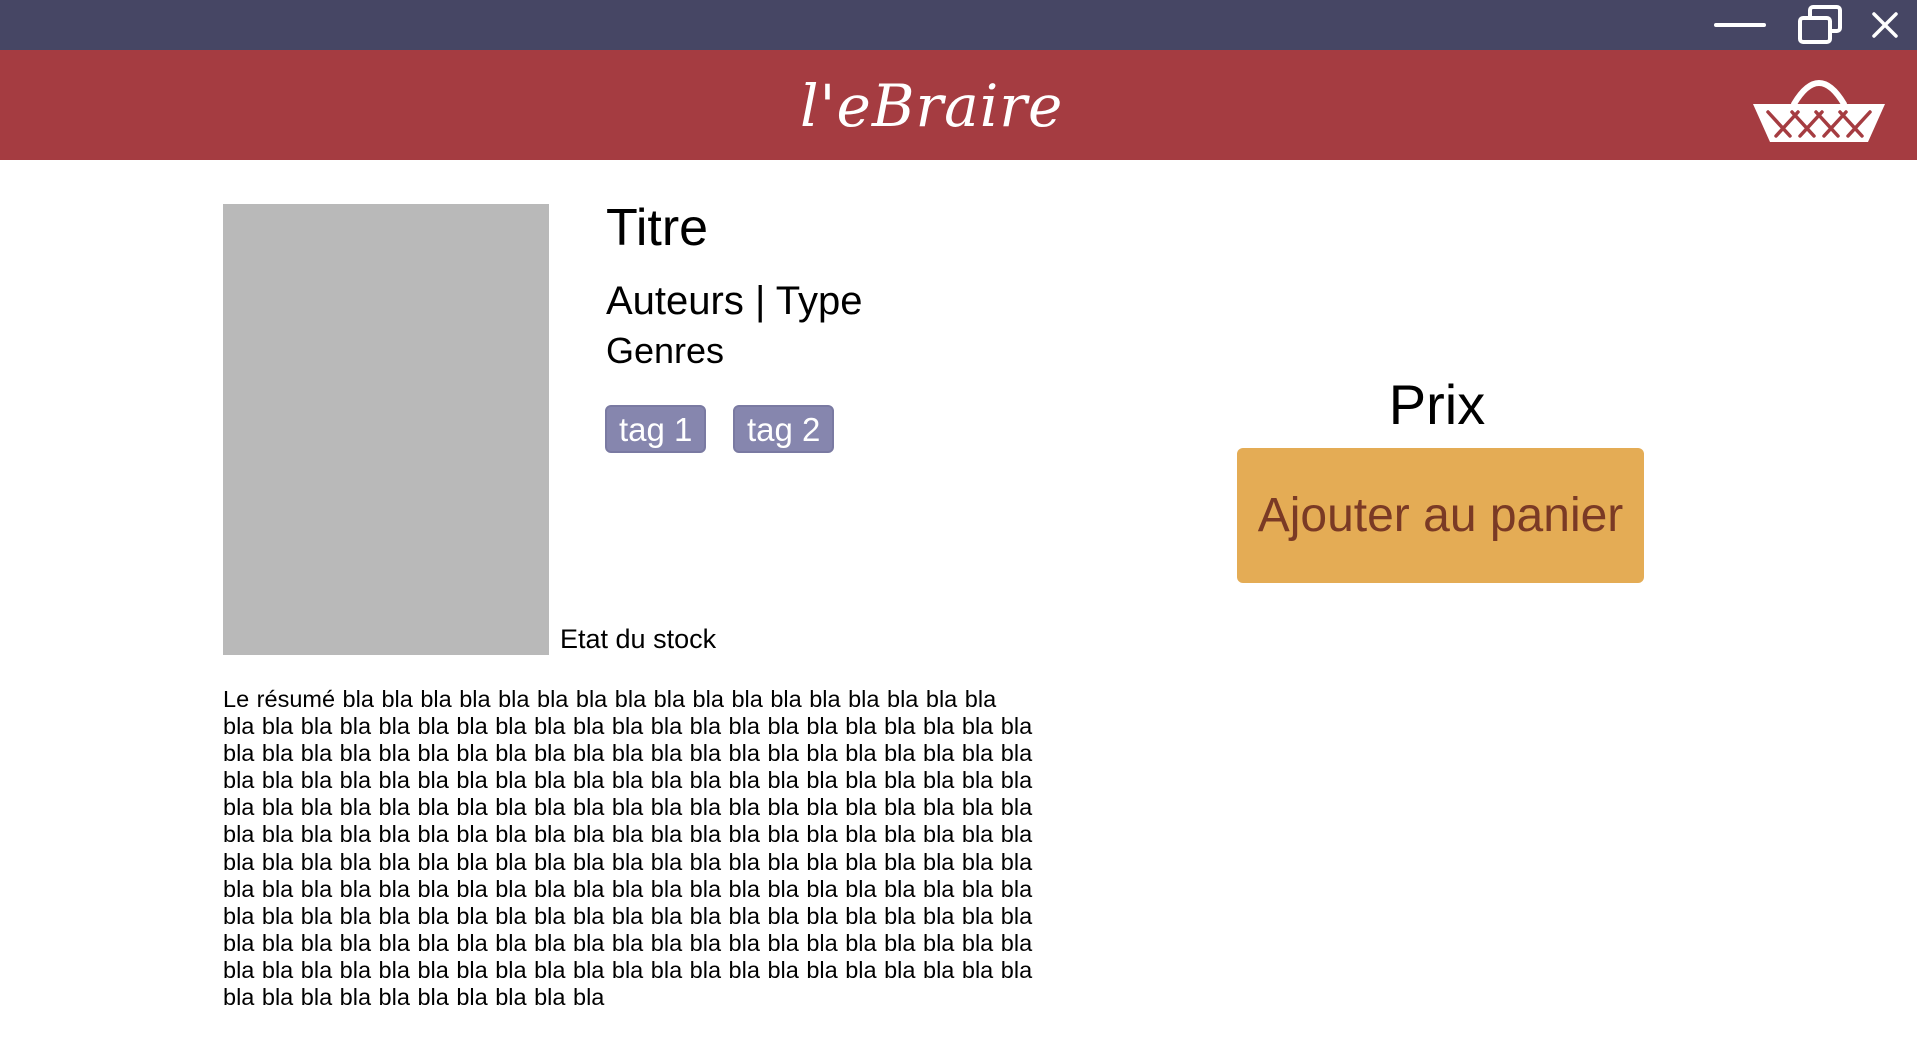 This screenshot has width=1917, height=1040. What do you see at coordinates (657, 228) in the screenshot?
I see `book-title: Titre` at bounding box center [657, 228].